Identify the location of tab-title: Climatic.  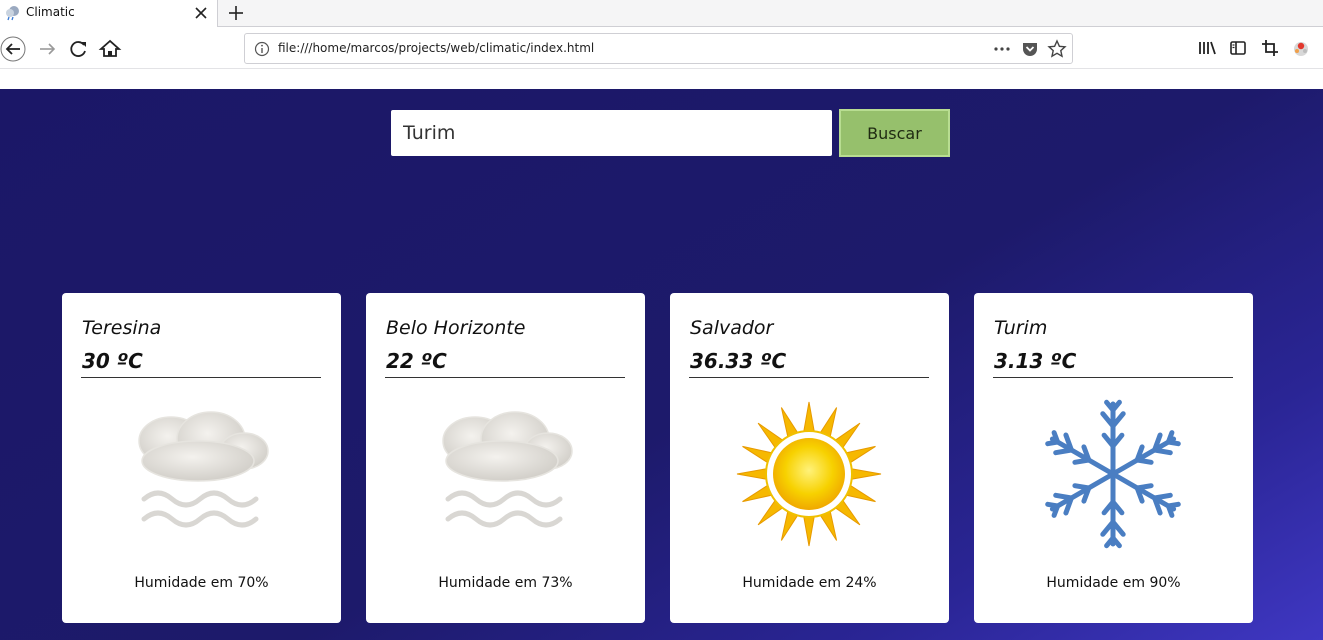
(50, 12).